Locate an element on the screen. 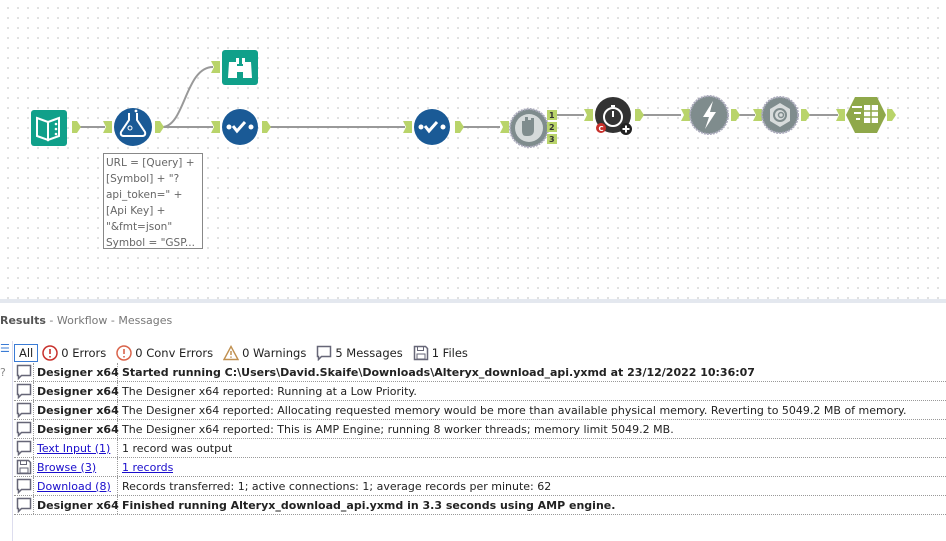 Image resolution: width=946 pixels, height=541 pixels. text-input-tool-icon is located at coordinates (49, 128).